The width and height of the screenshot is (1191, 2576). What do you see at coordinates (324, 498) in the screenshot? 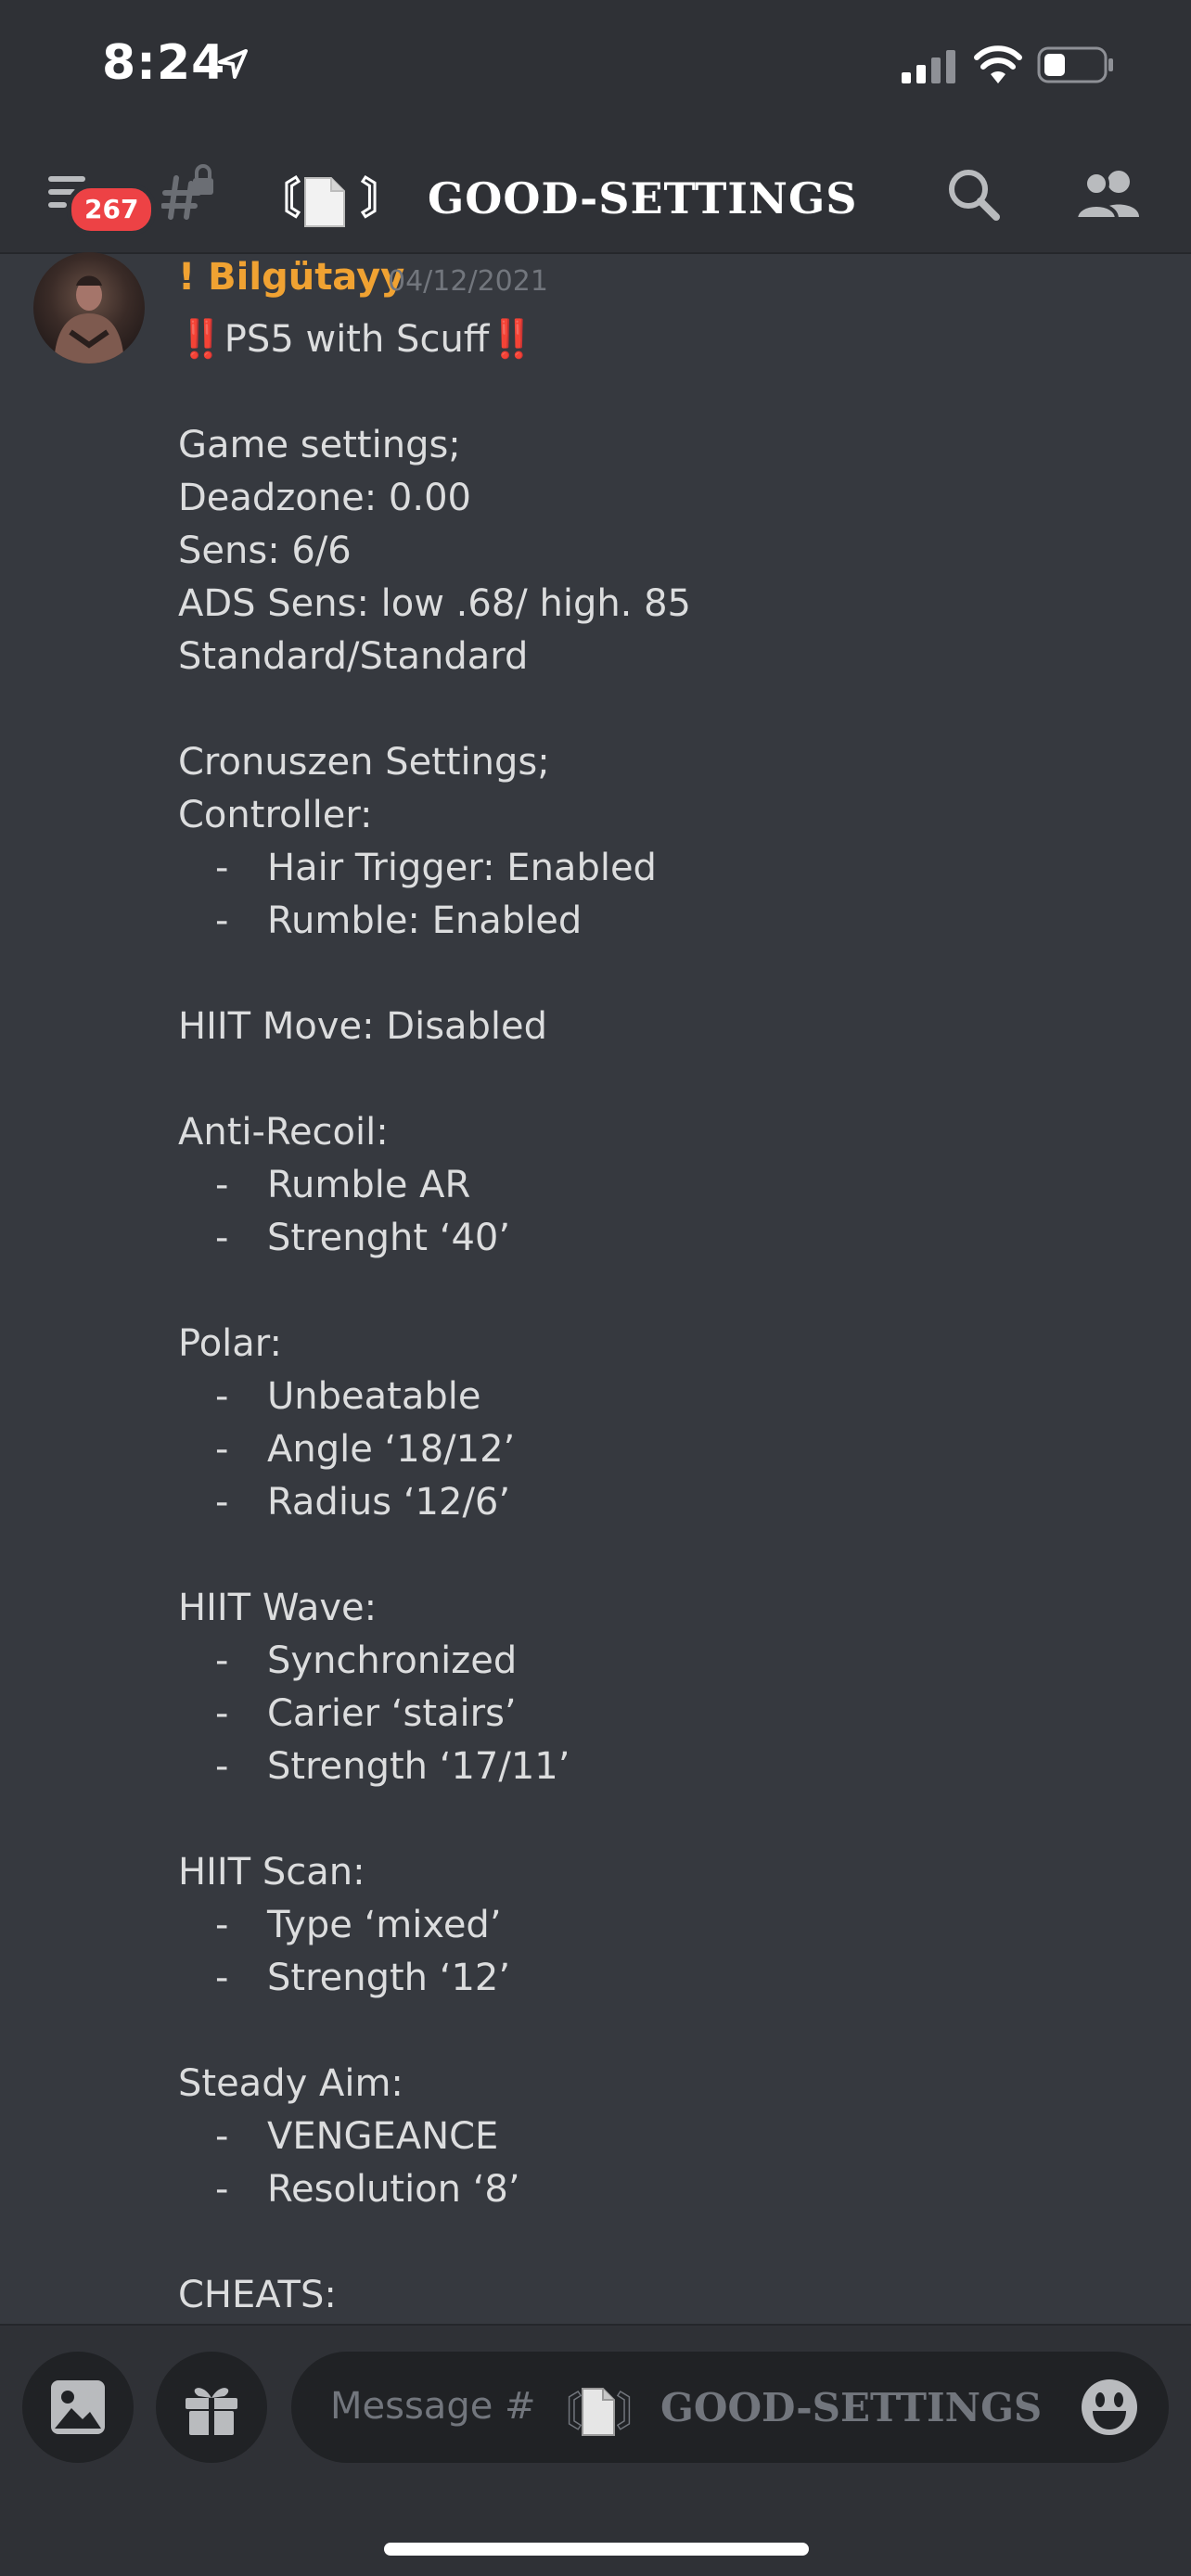
I see `message-text-line: Deadzone: 0.00` at bounding box center [324, 498].